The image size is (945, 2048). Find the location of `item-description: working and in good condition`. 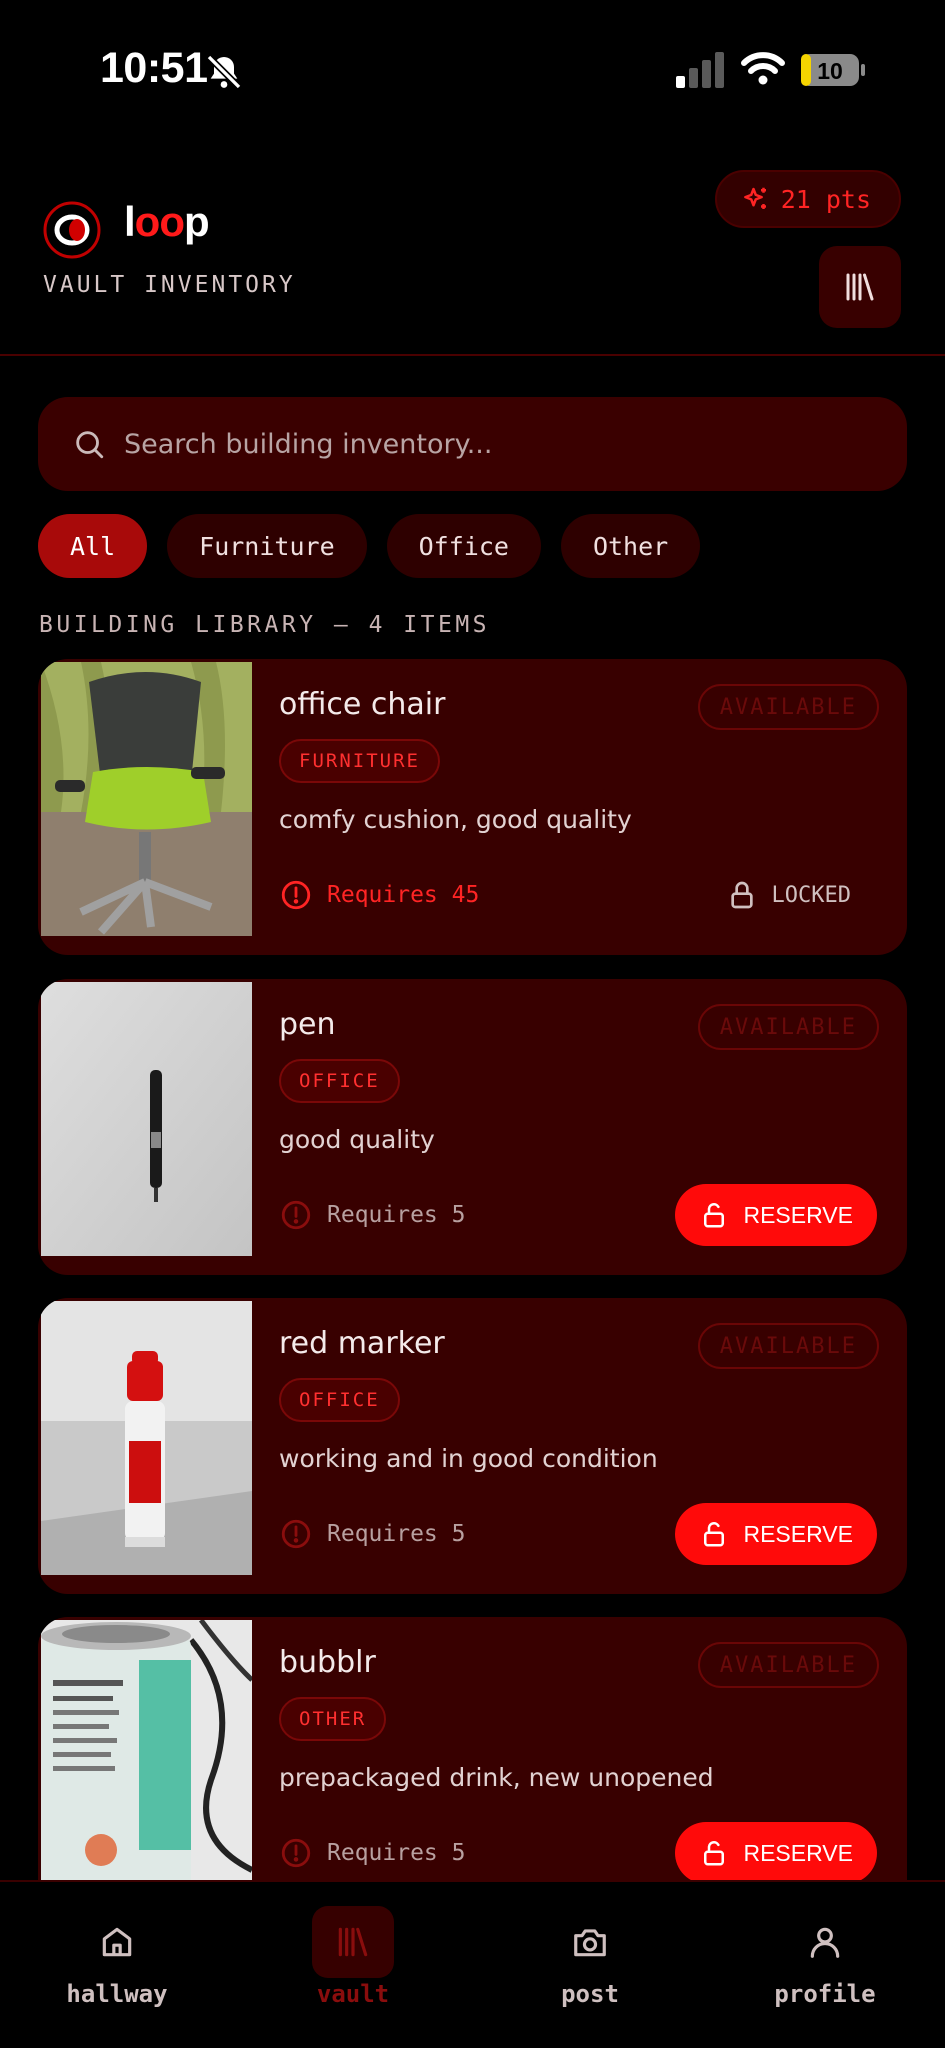

item-description: working and in good condition is located at coordinates (468, 1458).